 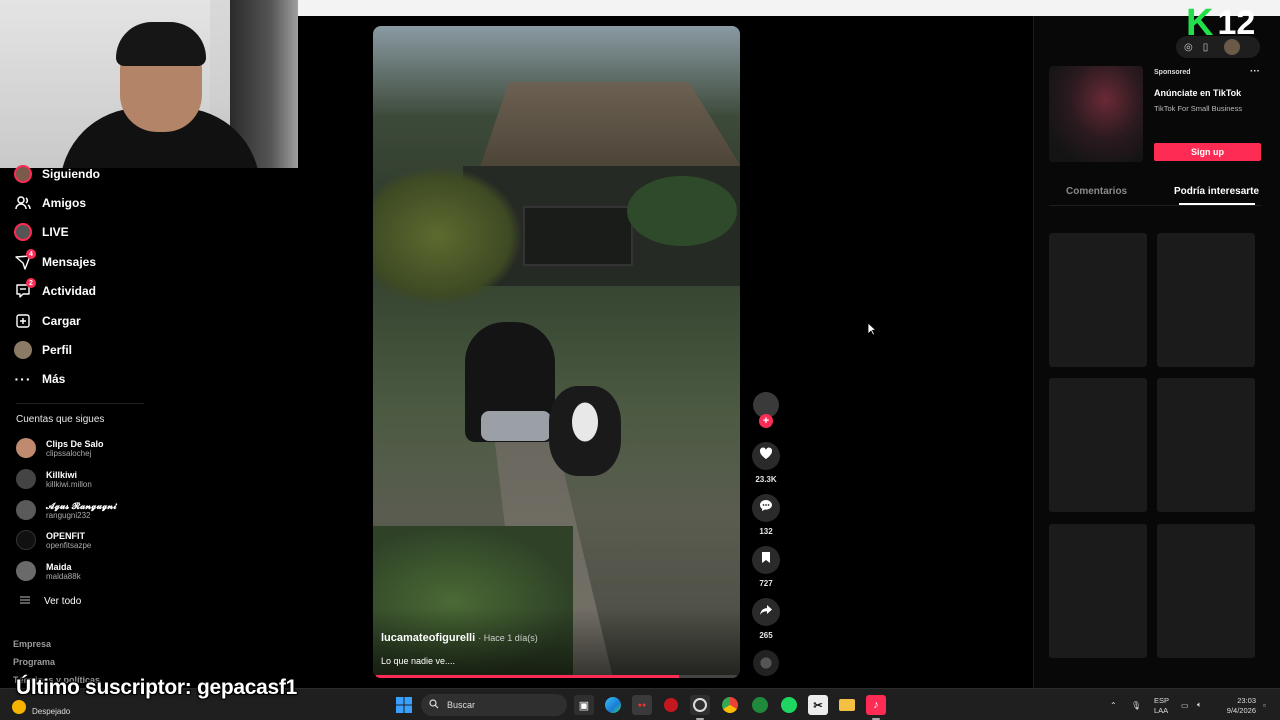 What do you see at coordinates (528, 676) in the screenshot?
I see `video-progress-fill` at bounding box center [528, 676].